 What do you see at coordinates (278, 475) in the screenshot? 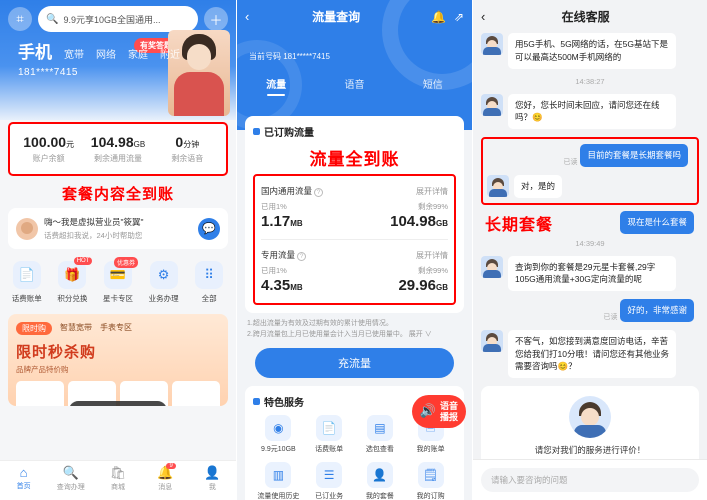
I see `history-icon: ▥` at bounding box center [278, 475].